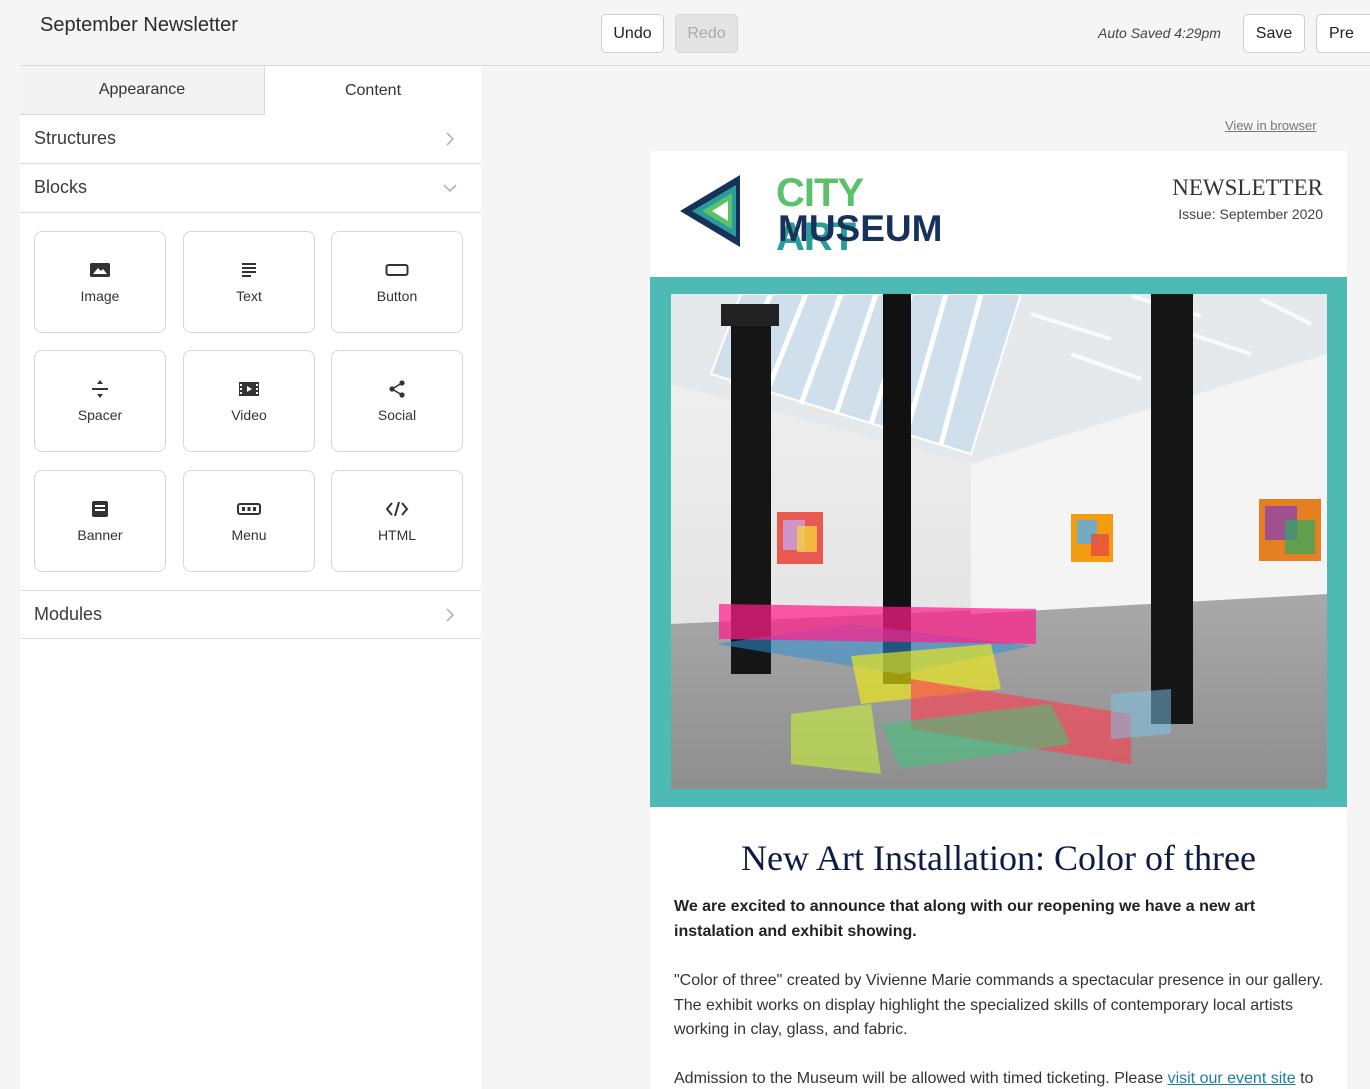 The image size is (1370, 1089). Describe the element at coordinates (250, 188) in the screenshot. I see `blocks-section-header: Blocks` at that location.